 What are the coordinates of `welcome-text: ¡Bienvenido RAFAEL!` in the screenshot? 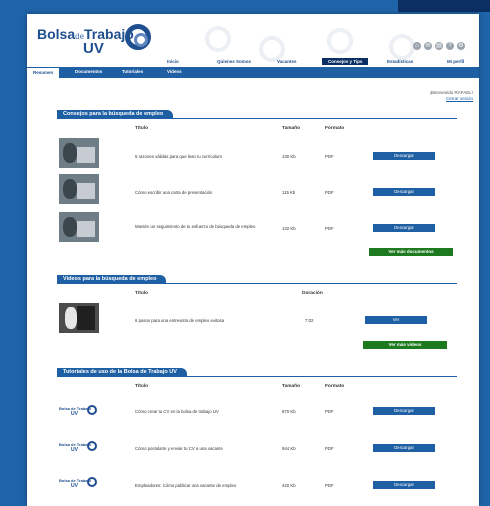 It's located at (451, 92).